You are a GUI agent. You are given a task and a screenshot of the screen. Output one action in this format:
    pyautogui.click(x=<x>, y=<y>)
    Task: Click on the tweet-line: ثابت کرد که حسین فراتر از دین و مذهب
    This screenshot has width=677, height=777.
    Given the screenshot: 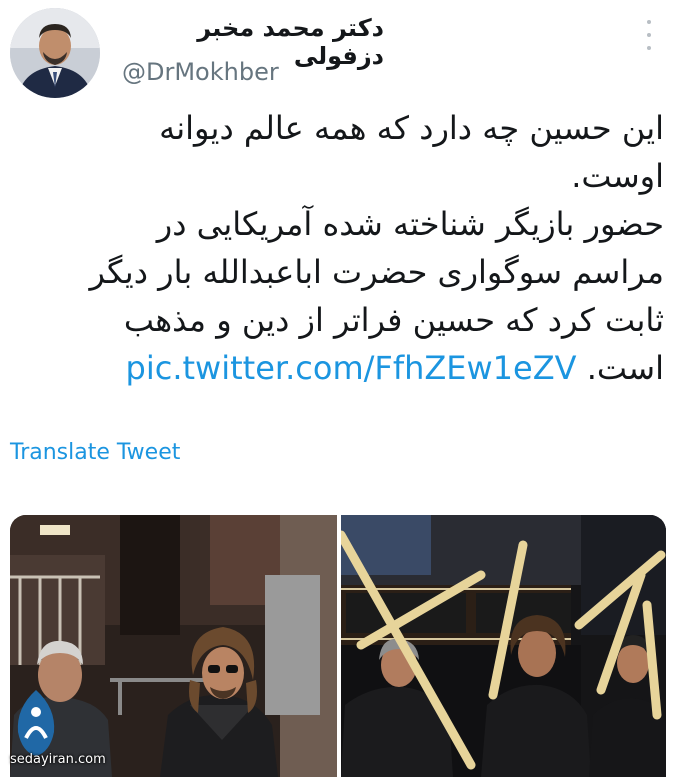 What is the action you would take?
    pyautogui.click(x=393, y=320)
    